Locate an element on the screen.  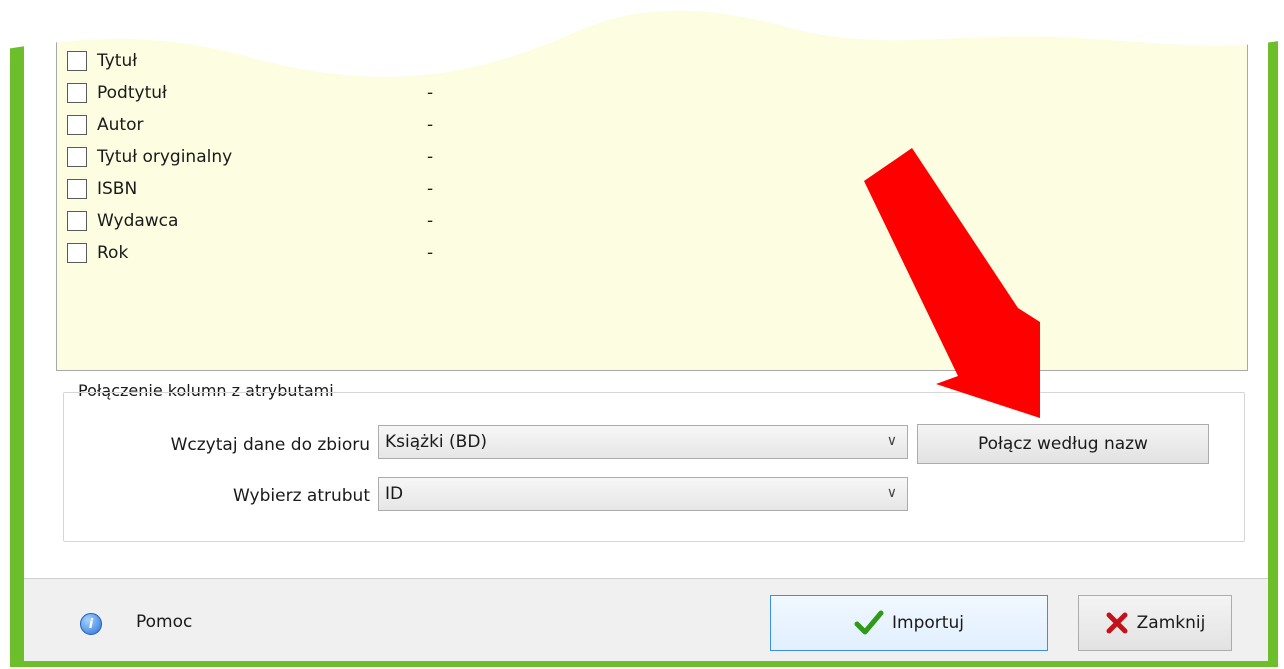
x-icon is located at coordinates (1117, 623).